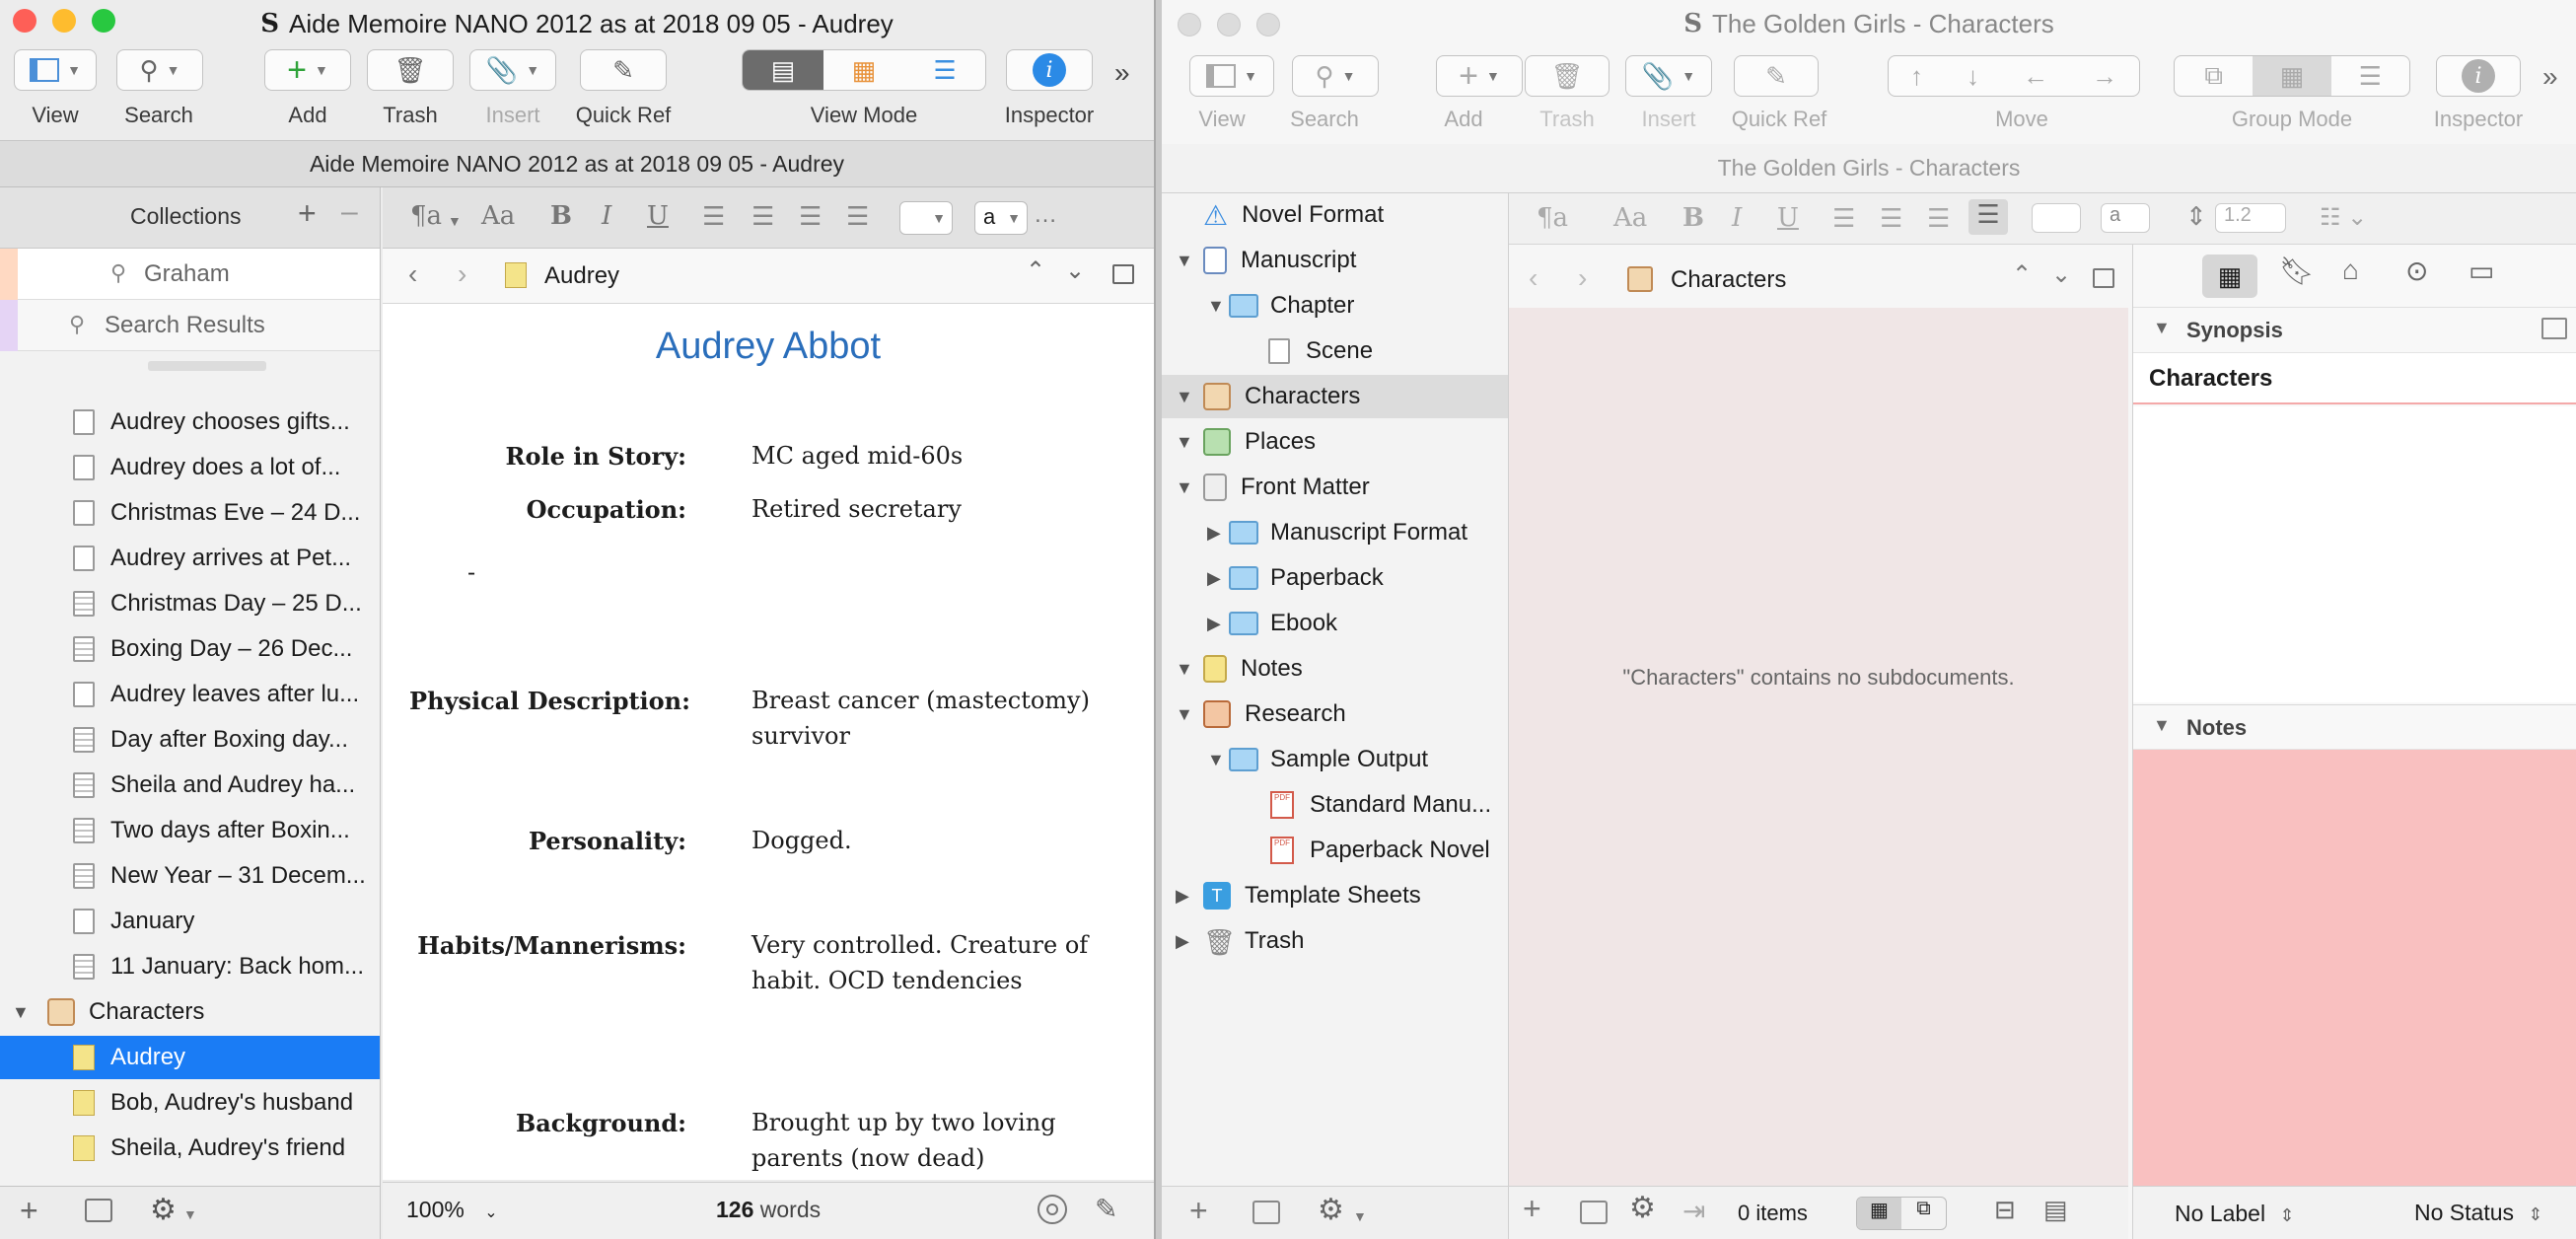  I want to click on notes-header: ▼ Notes, so click(2355, 727).